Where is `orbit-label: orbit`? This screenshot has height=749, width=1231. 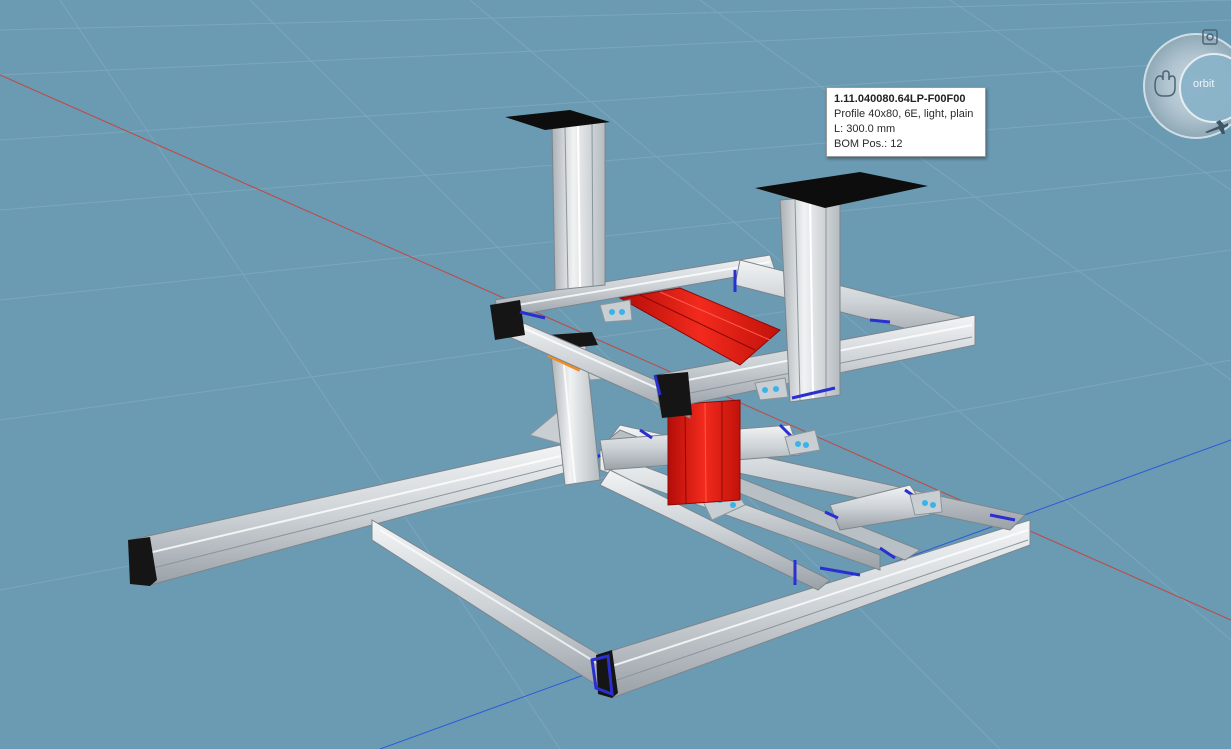 orbit-label: orbit is located at coordinates (1203, 84).